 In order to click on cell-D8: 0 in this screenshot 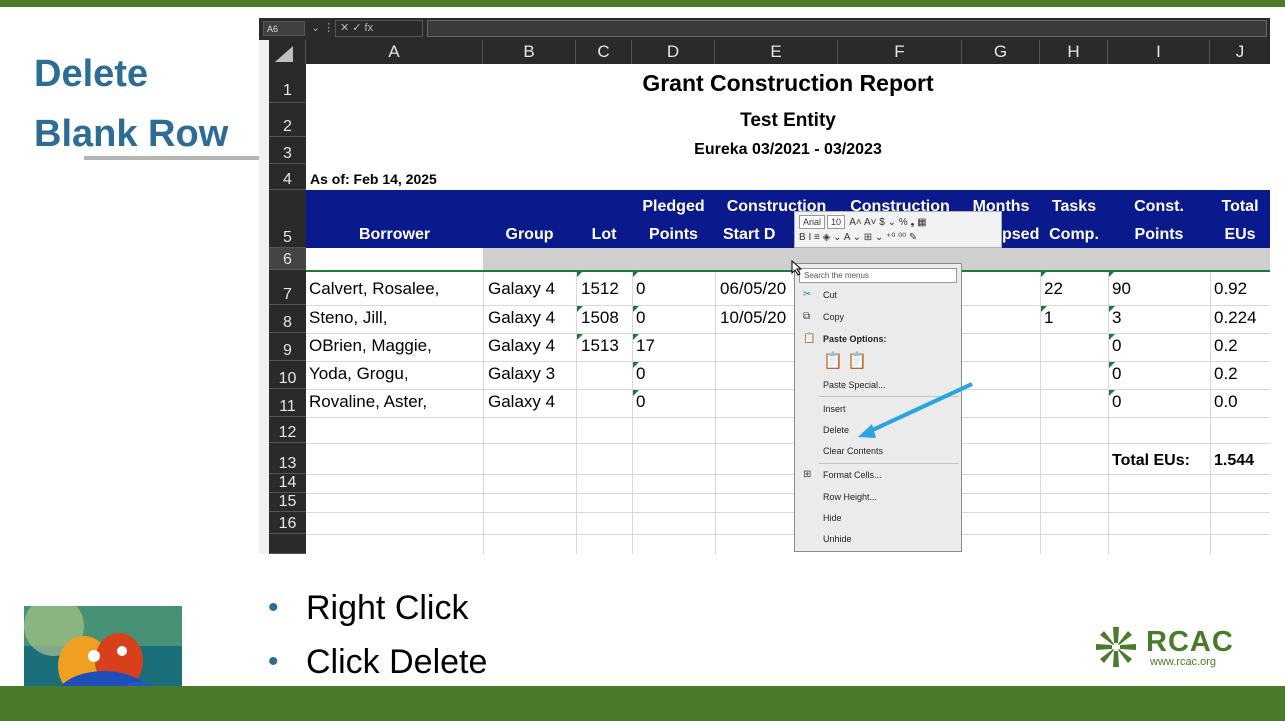, I will do `click(640, 318)`.